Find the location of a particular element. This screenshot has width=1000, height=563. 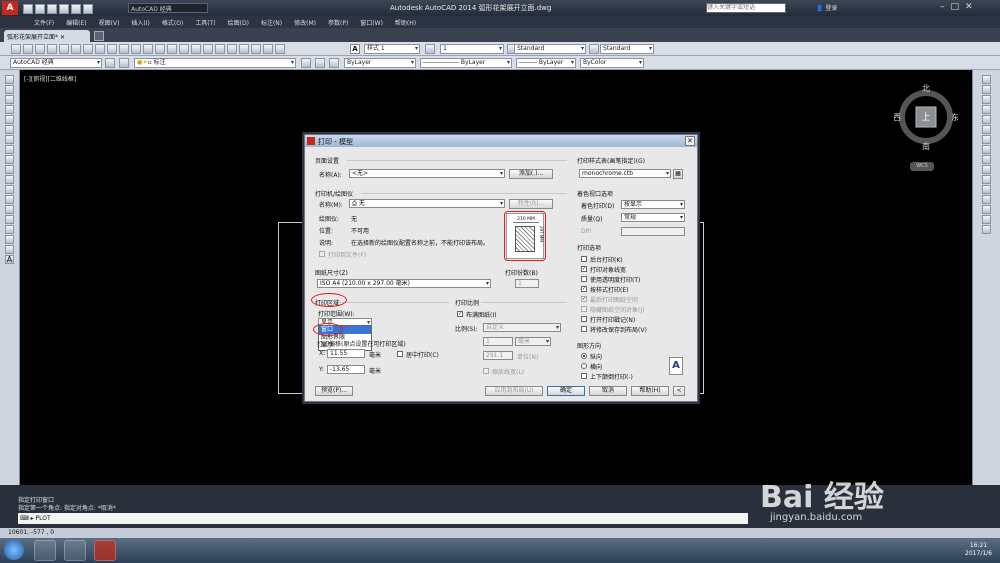

save-icon is located at coordinates (52, 9).